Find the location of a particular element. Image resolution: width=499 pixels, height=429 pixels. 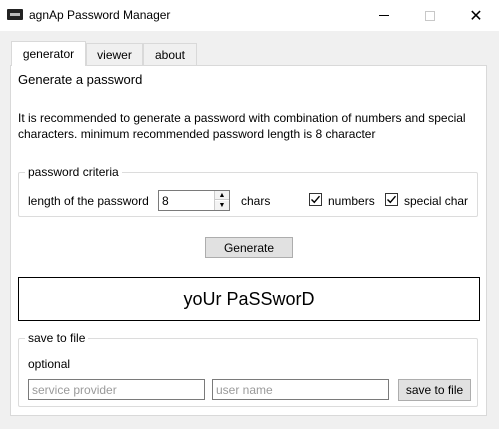

minimize-icon is located at coordinates (384, 15).